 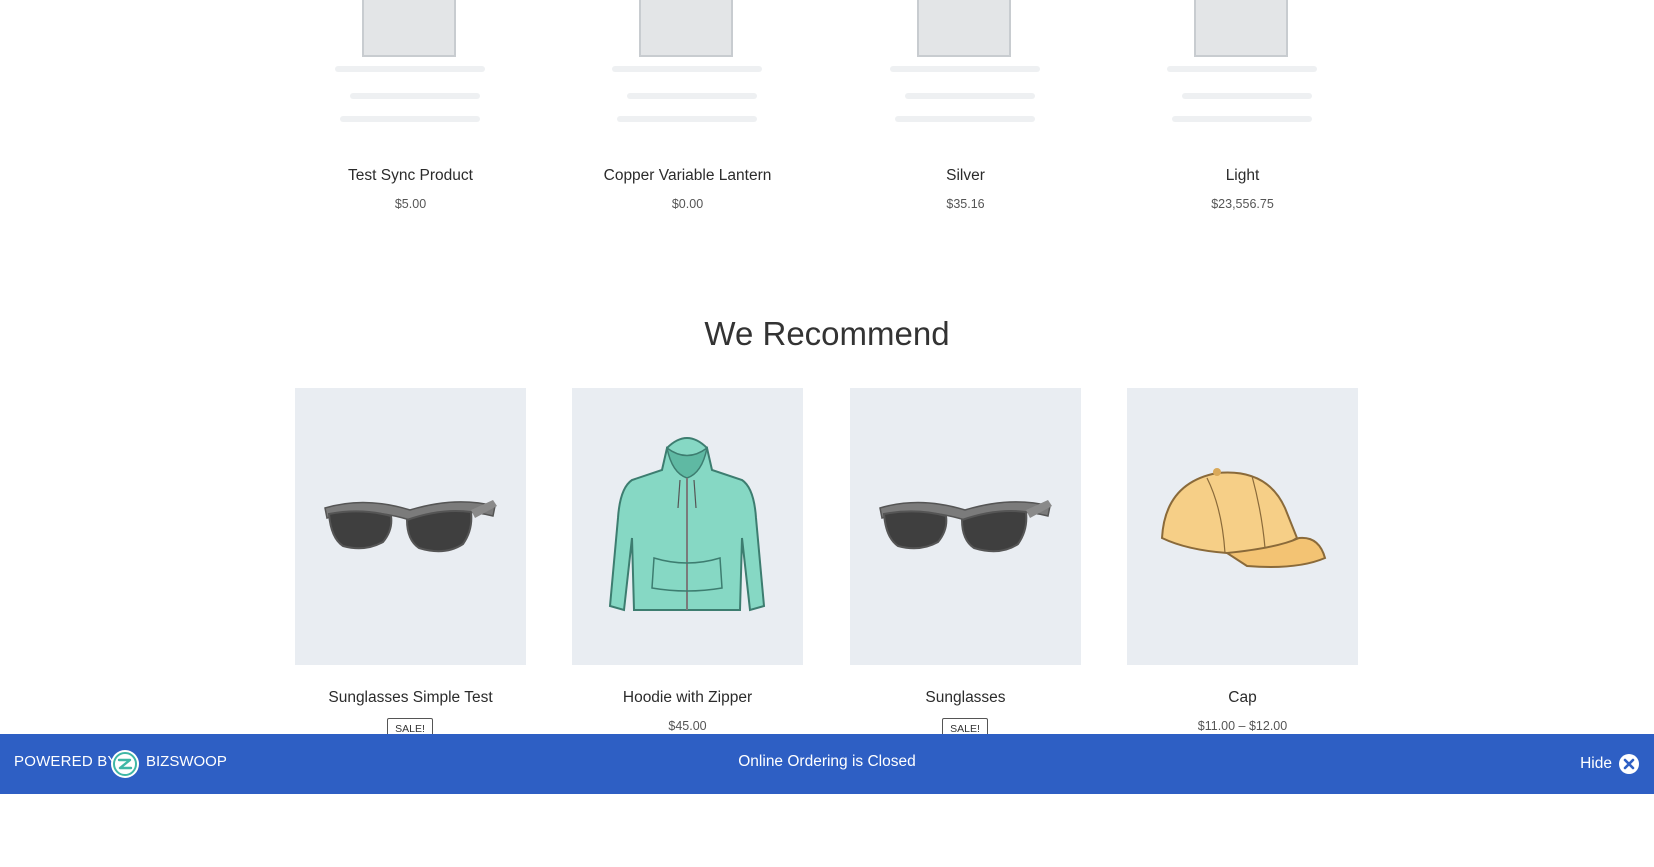 I want to click on product-price: $35.16, so click(x=965, y=204).